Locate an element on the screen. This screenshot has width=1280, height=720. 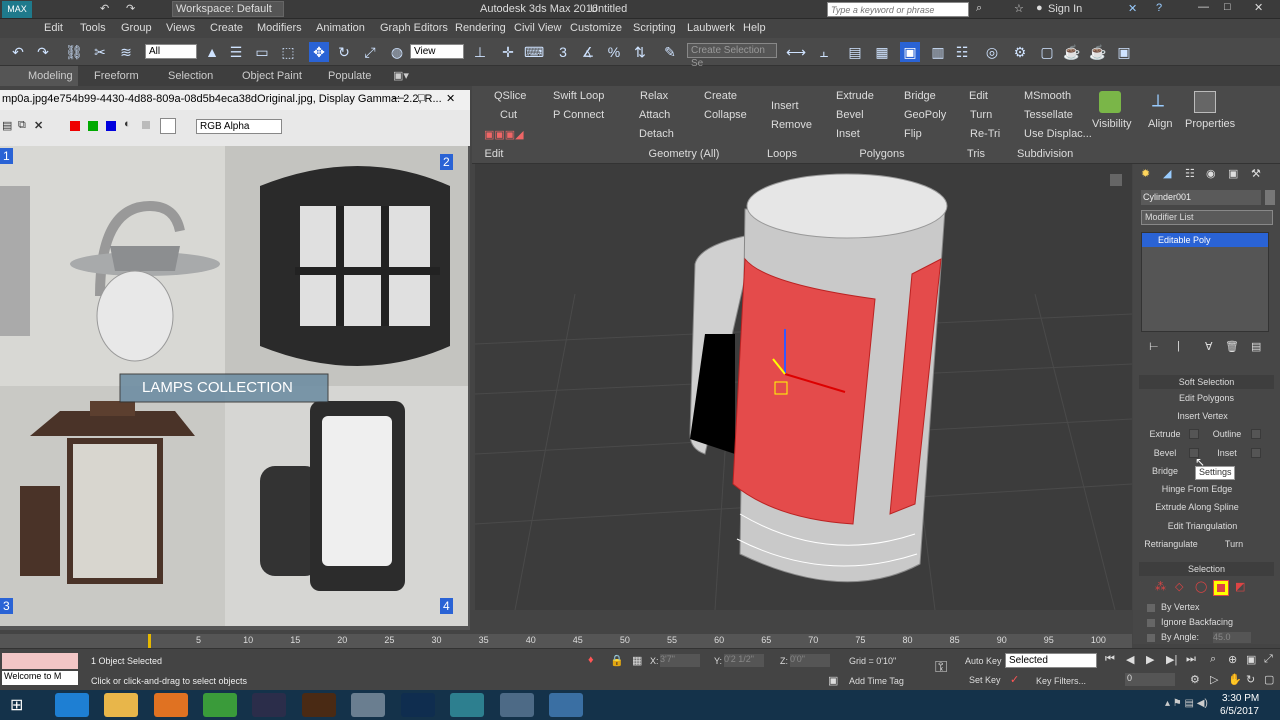
menu-civil-view: Civil View is located at coordinates (537, 28).